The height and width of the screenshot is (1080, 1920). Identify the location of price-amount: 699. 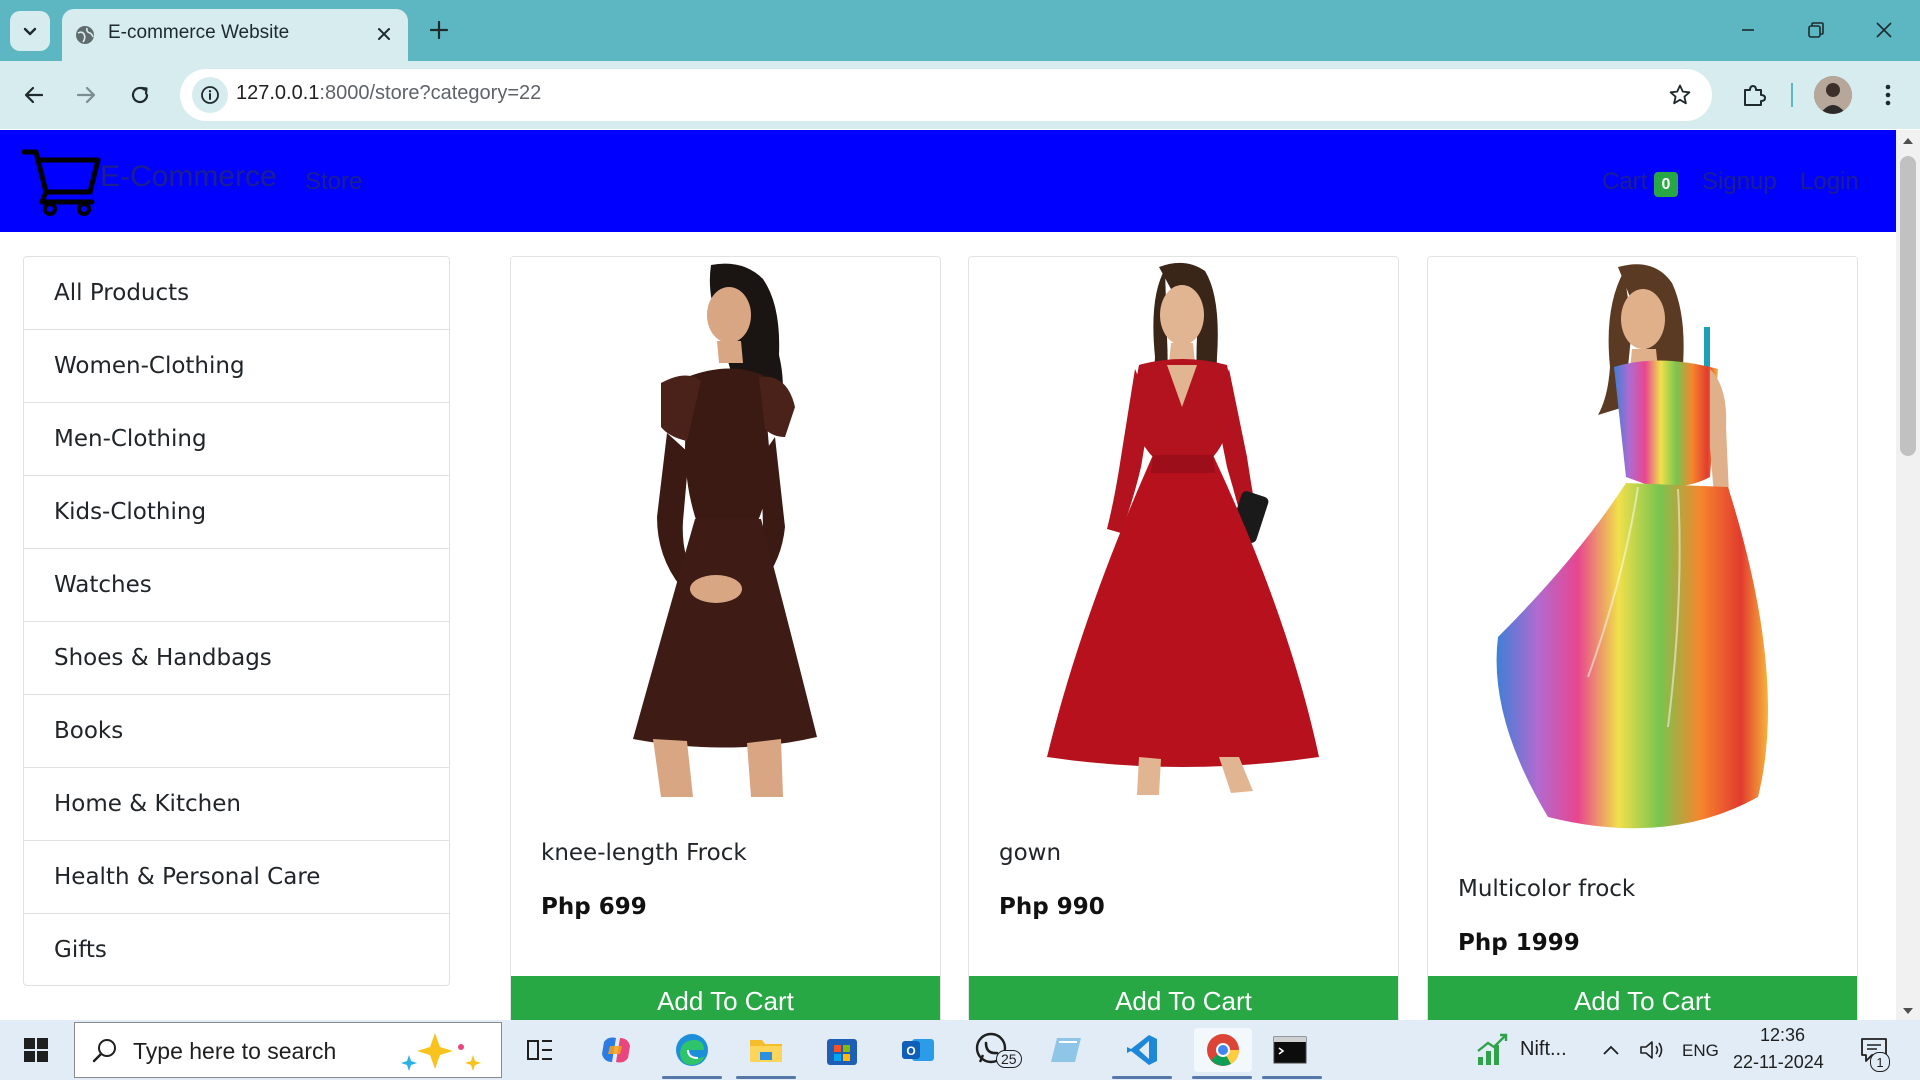
(622, 907).